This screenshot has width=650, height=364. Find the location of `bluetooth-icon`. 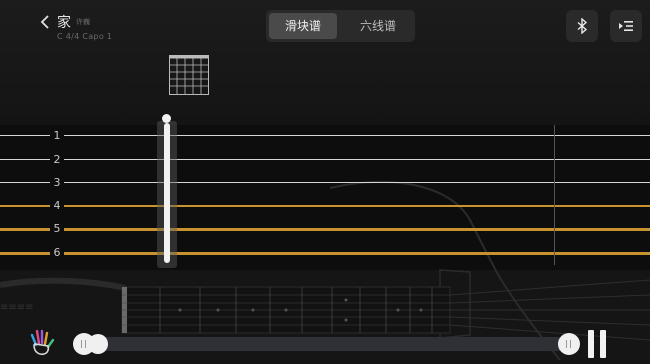

bluetooth-icon is located at coordinates (582, 26).